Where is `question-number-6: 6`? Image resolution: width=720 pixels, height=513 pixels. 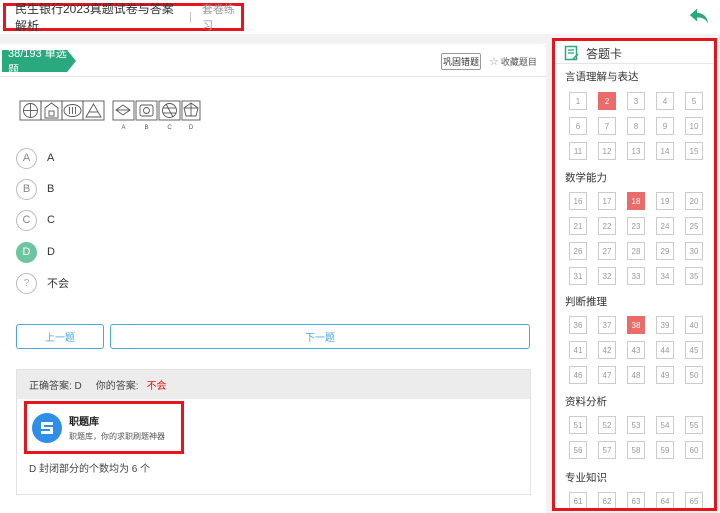 question-number-6: 6 is located at coordinates (578, 126).